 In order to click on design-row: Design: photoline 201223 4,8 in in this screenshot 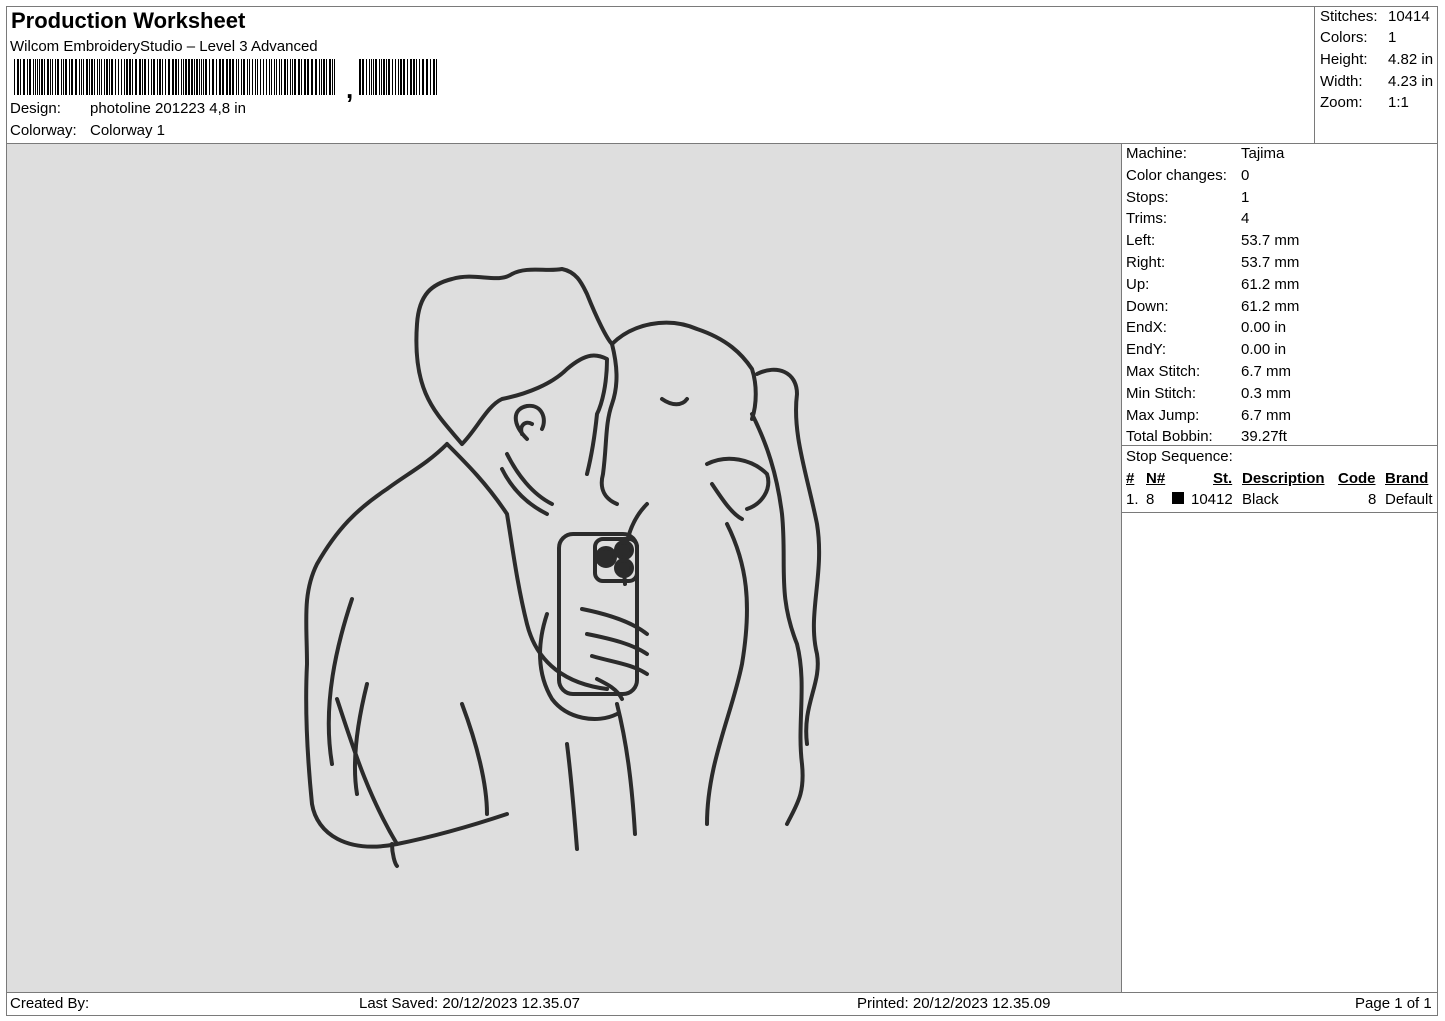, I will do `click(128, 108)`.